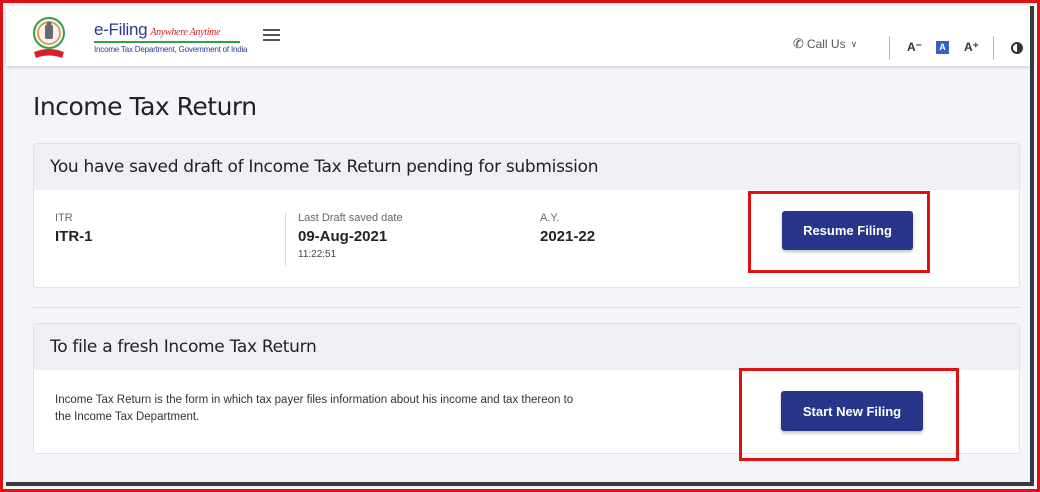 The width and height of the screenshot is (1040, 492). I want to click on last-draft-date: 09-Aug-2021, so click(343, 236).